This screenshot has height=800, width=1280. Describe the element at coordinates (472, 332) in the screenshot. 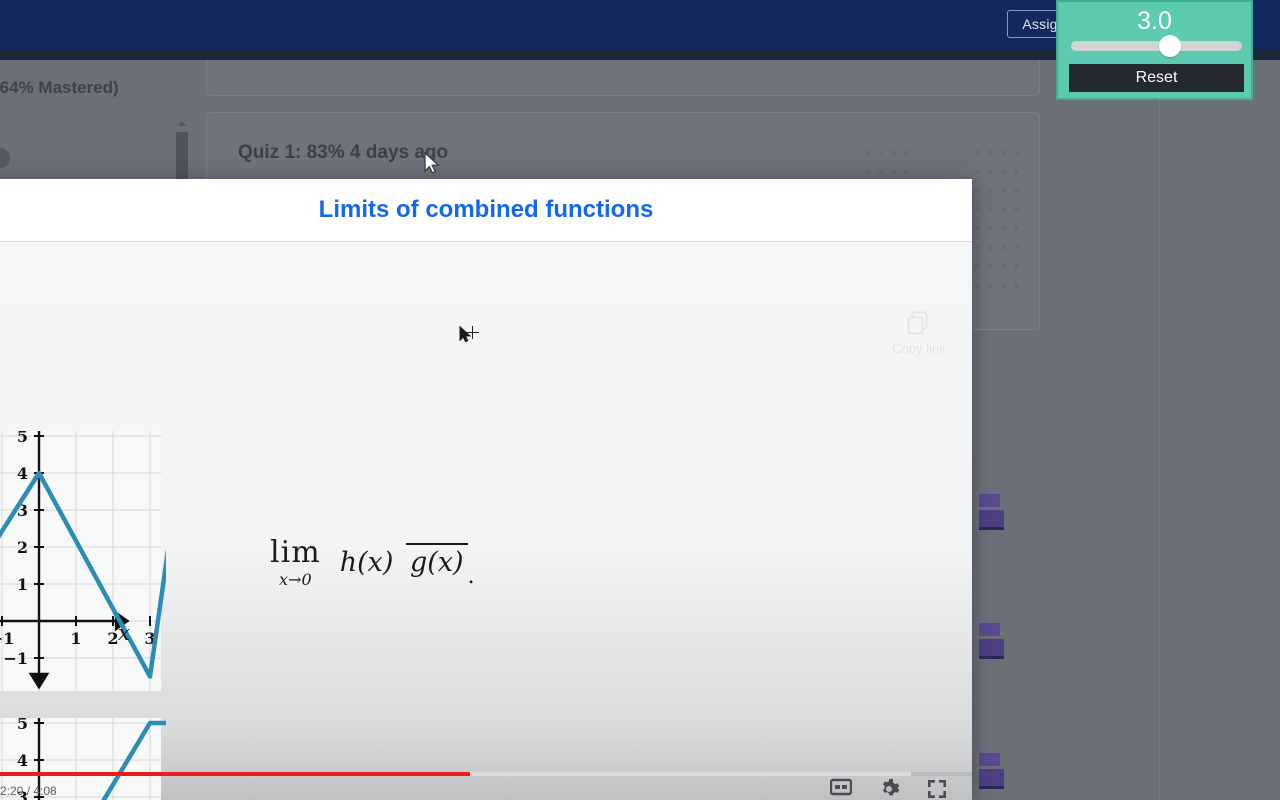

I see `crosshair-cursor` at that location.